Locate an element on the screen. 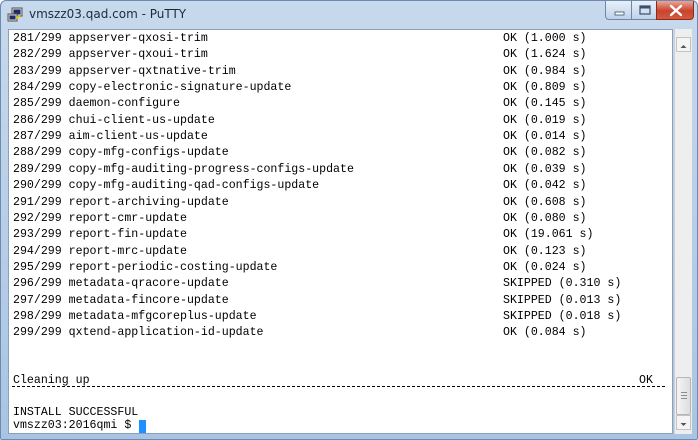 The image size is (698, 440). shell-prompt: vmszz03:2016qmi $ is located at coordinates (76, 425).